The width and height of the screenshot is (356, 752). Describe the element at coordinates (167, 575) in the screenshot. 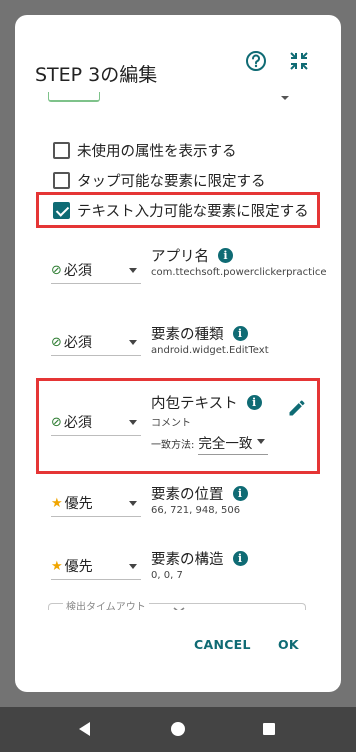

I see `property-value-structure: 0, 0, 7` at that location.